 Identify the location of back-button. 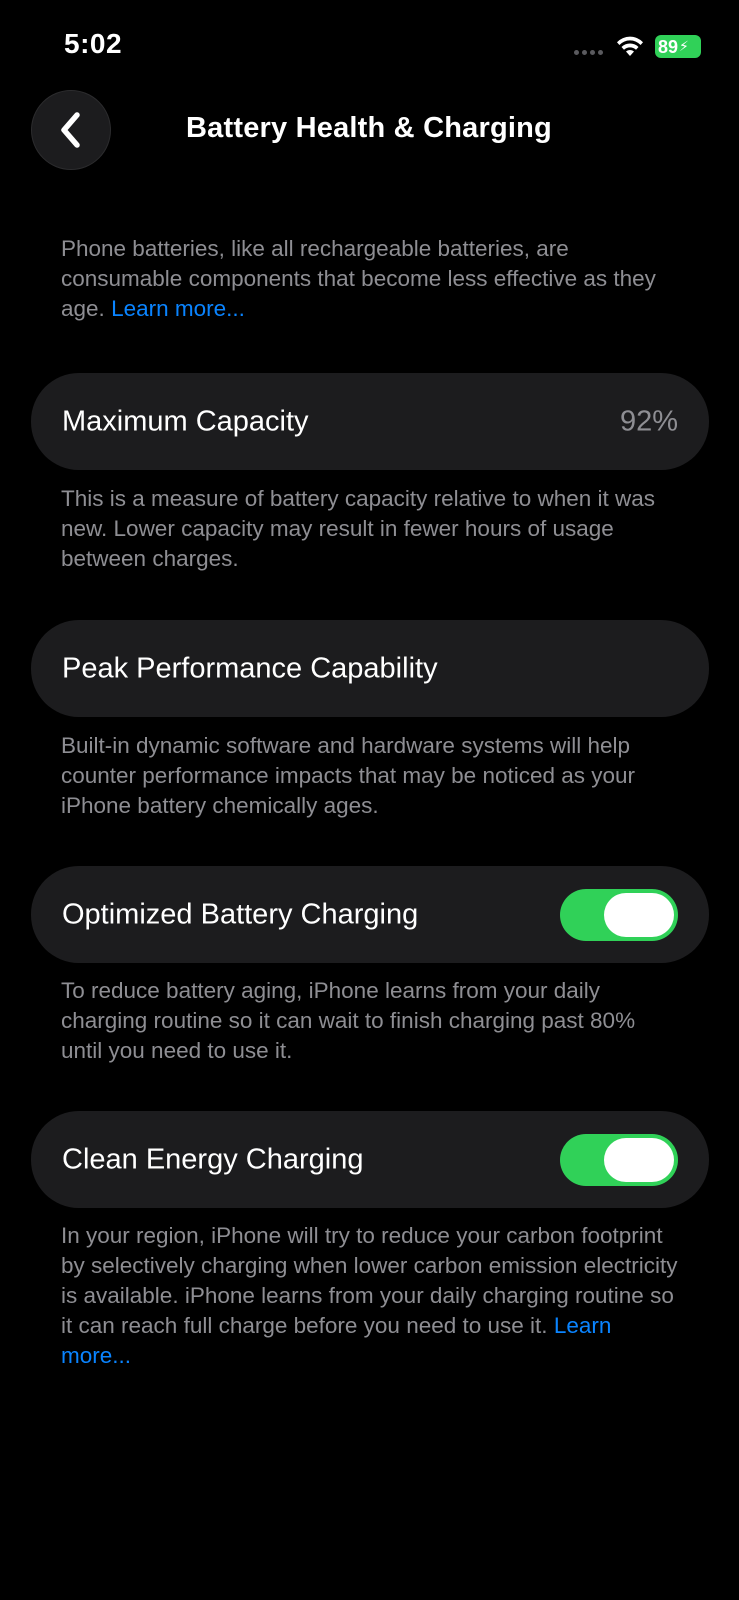
(71, 130).